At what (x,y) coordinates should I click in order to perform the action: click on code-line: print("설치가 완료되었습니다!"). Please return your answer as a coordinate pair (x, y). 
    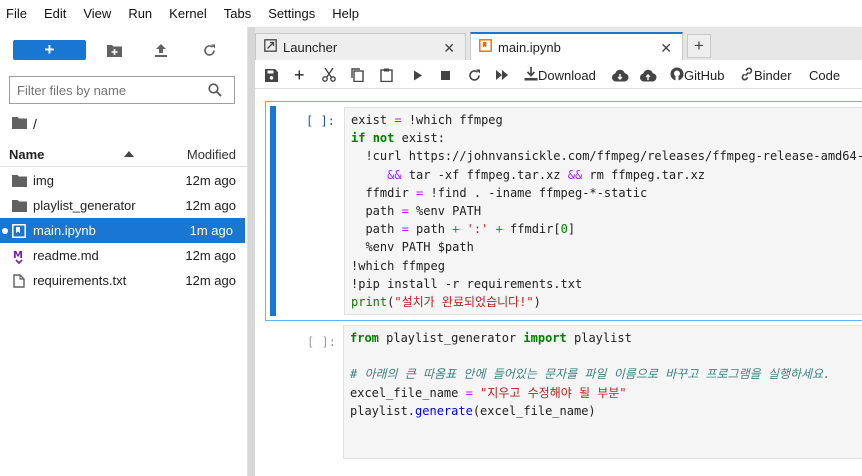
    Looking at the image, I should click on (446, 302).